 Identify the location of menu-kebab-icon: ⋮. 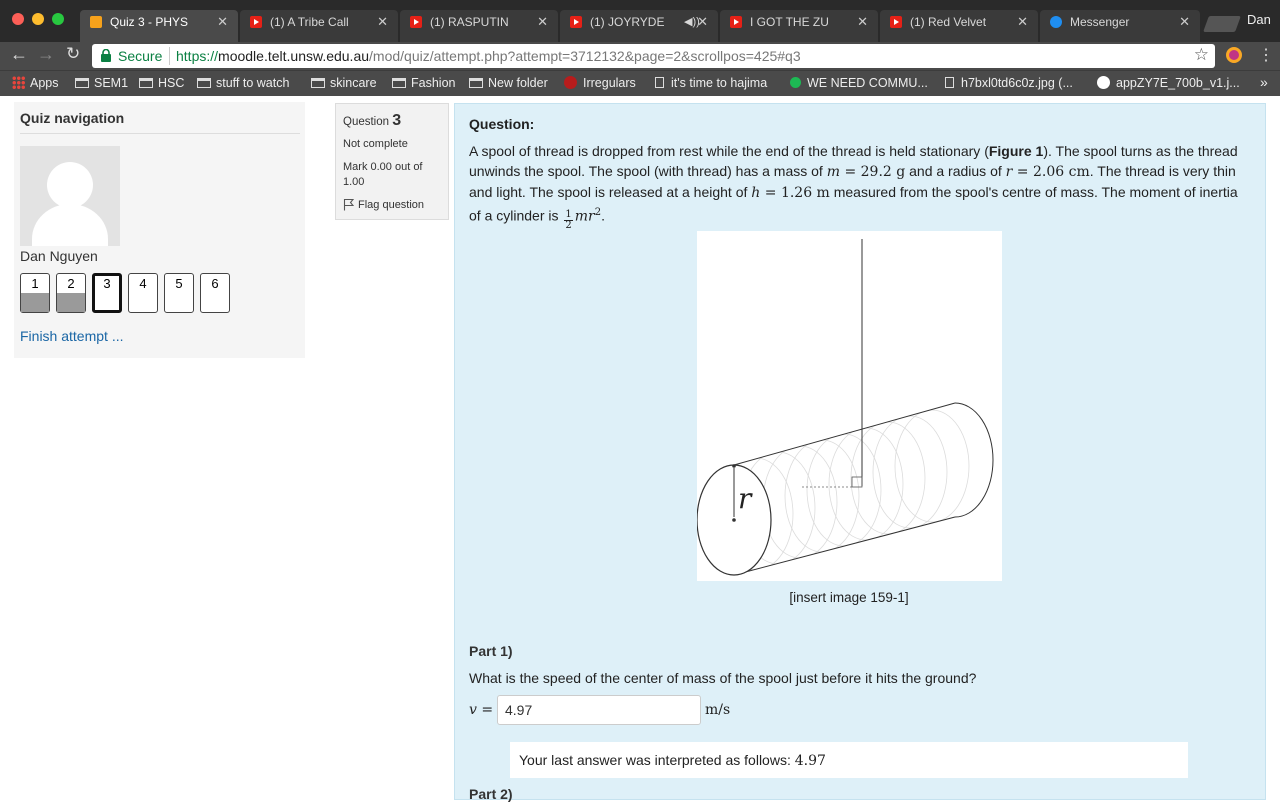
(1266, 55).